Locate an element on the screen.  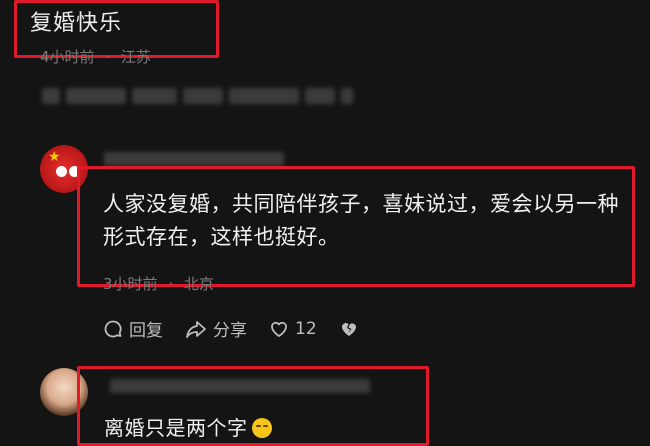
reply-label: 回复 is located at coordinates (146, 331).